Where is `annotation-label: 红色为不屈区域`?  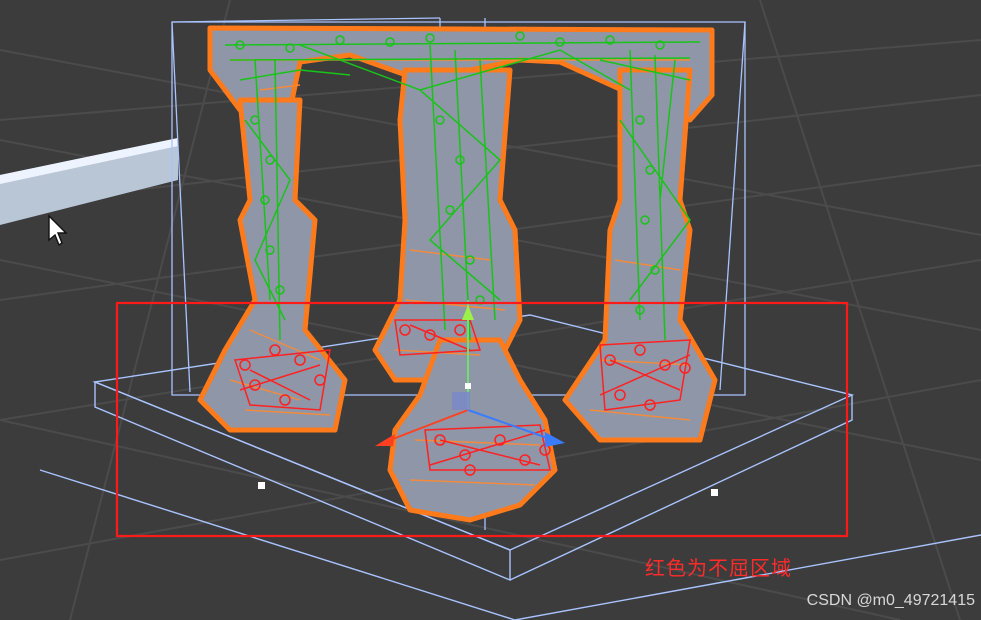 annotation-label: 红色为不屈区域 is located at coordinates (718, 568).